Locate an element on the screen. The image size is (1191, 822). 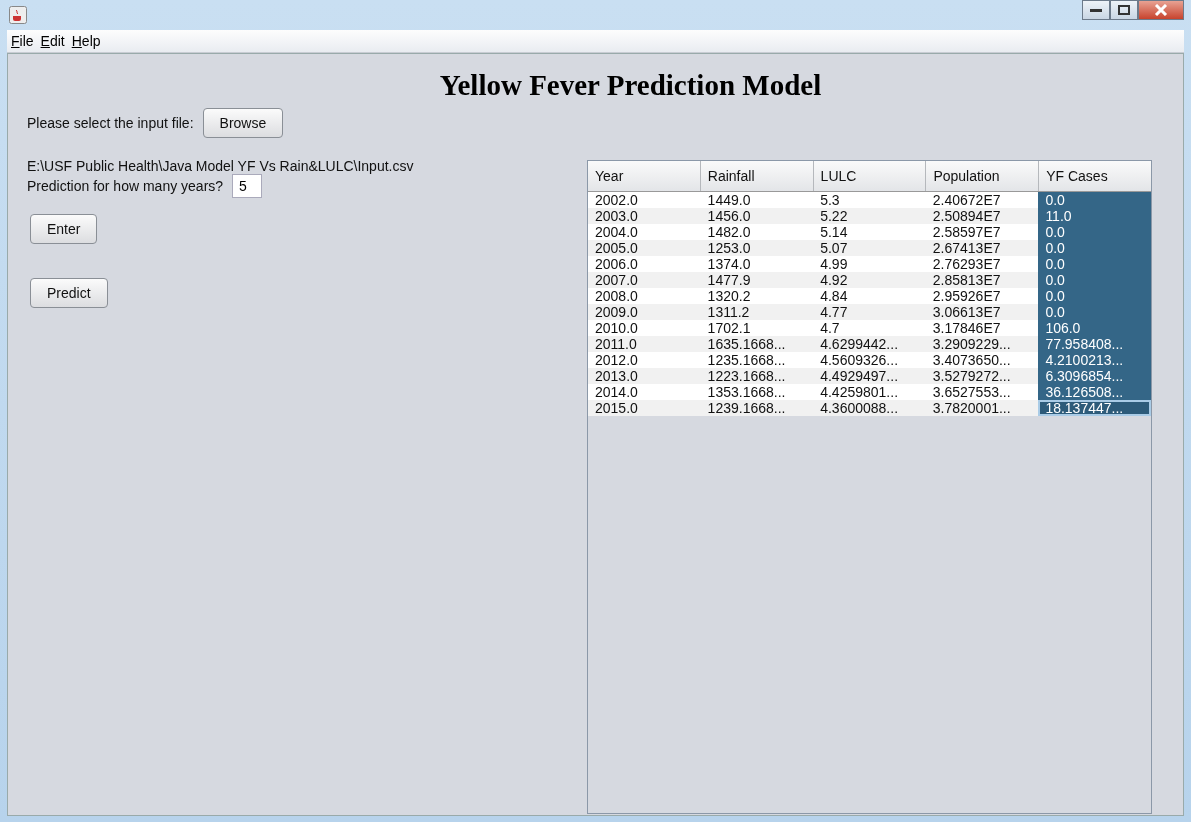
table-cell-text: 2002.0 is located at coordinates (616, 200).